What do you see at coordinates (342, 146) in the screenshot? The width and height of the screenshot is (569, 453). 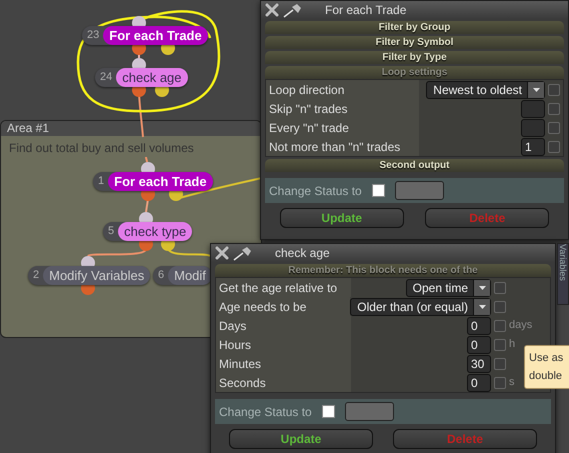 I see `setting-label: Not more than "n" trades` at bounding box center [342, 146].